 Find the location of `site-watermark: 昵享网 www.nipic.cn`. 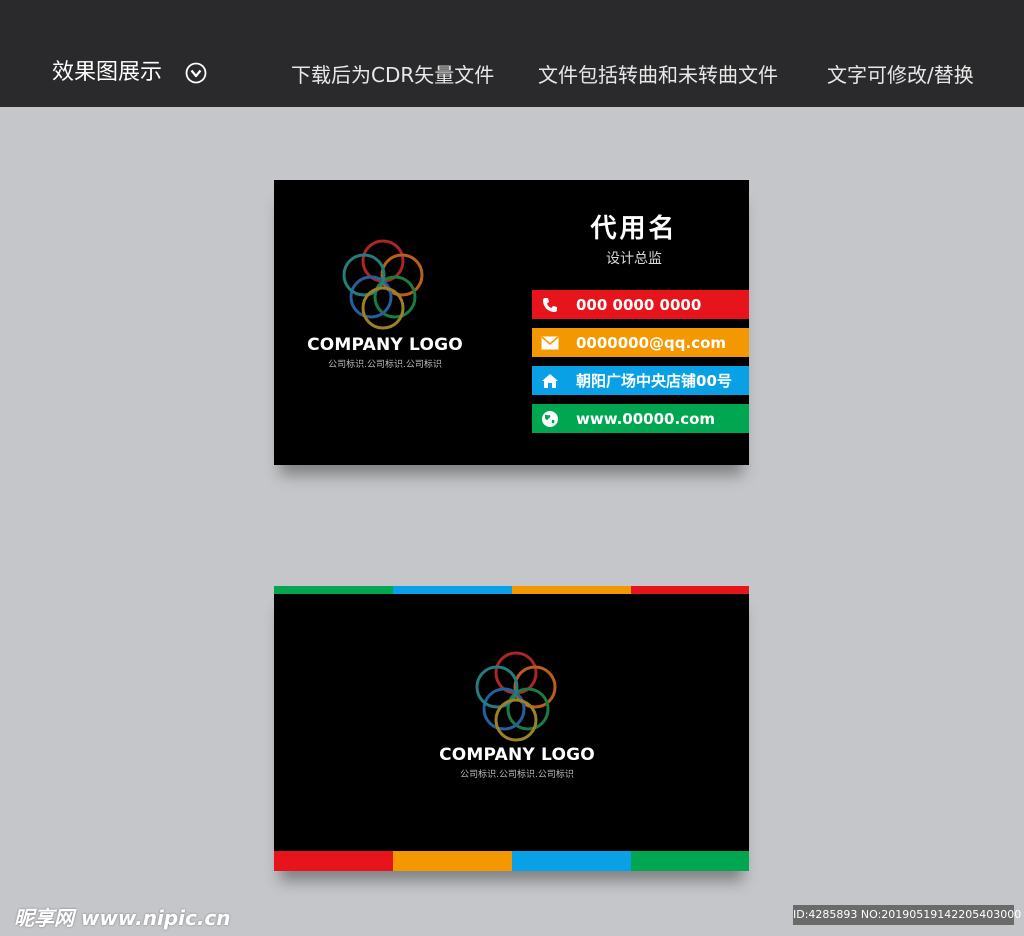

site-watermark: 昵享网 www.nipic.cn is located at coordinates (122, 918).